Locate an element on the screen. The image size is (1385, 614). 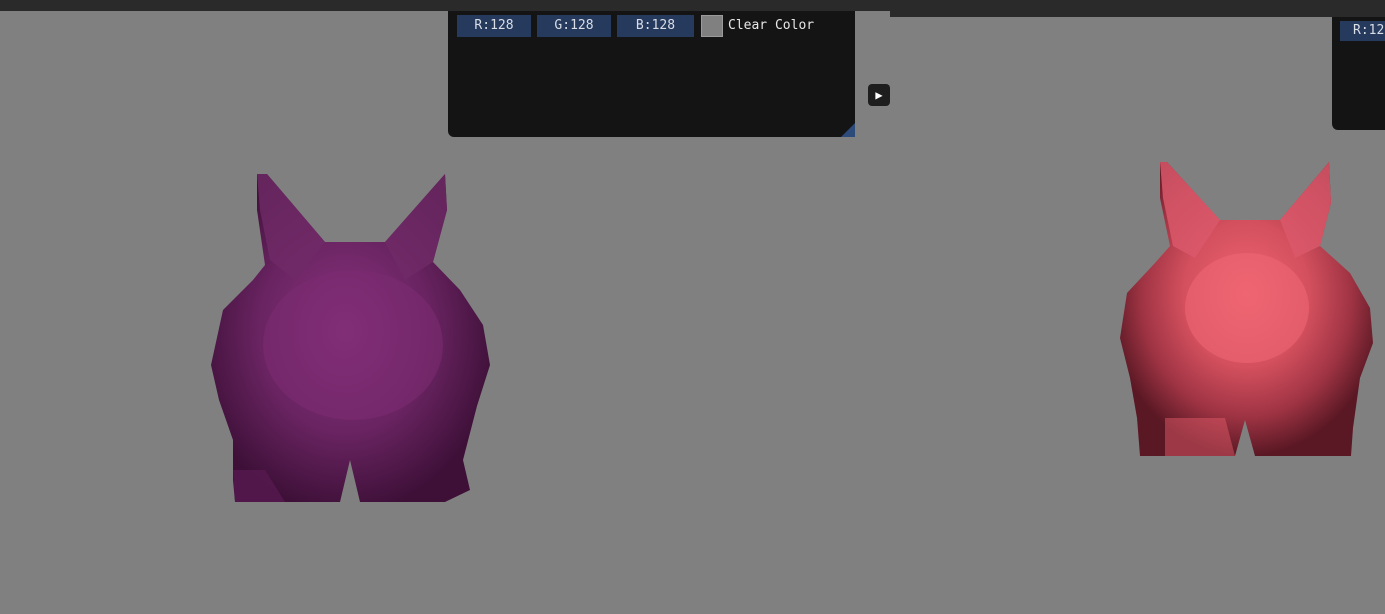
bunny-model-red is located at coordinates (1246, 309).